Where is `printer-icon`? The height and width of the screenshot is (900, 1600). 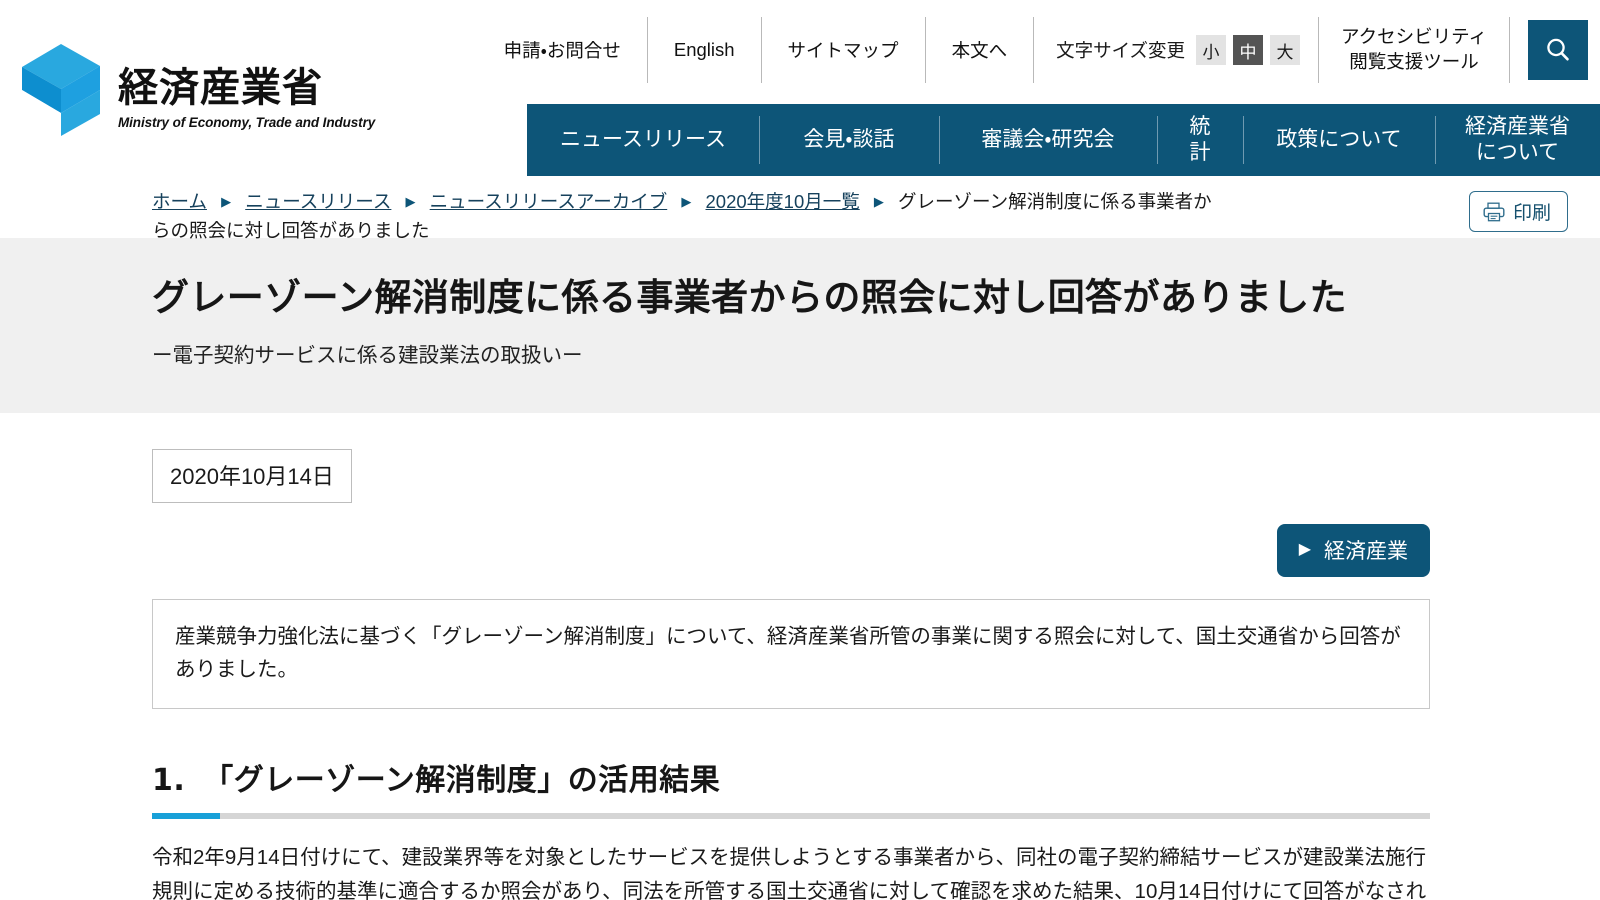
printer-icon is located at coordinates (1494, 211).